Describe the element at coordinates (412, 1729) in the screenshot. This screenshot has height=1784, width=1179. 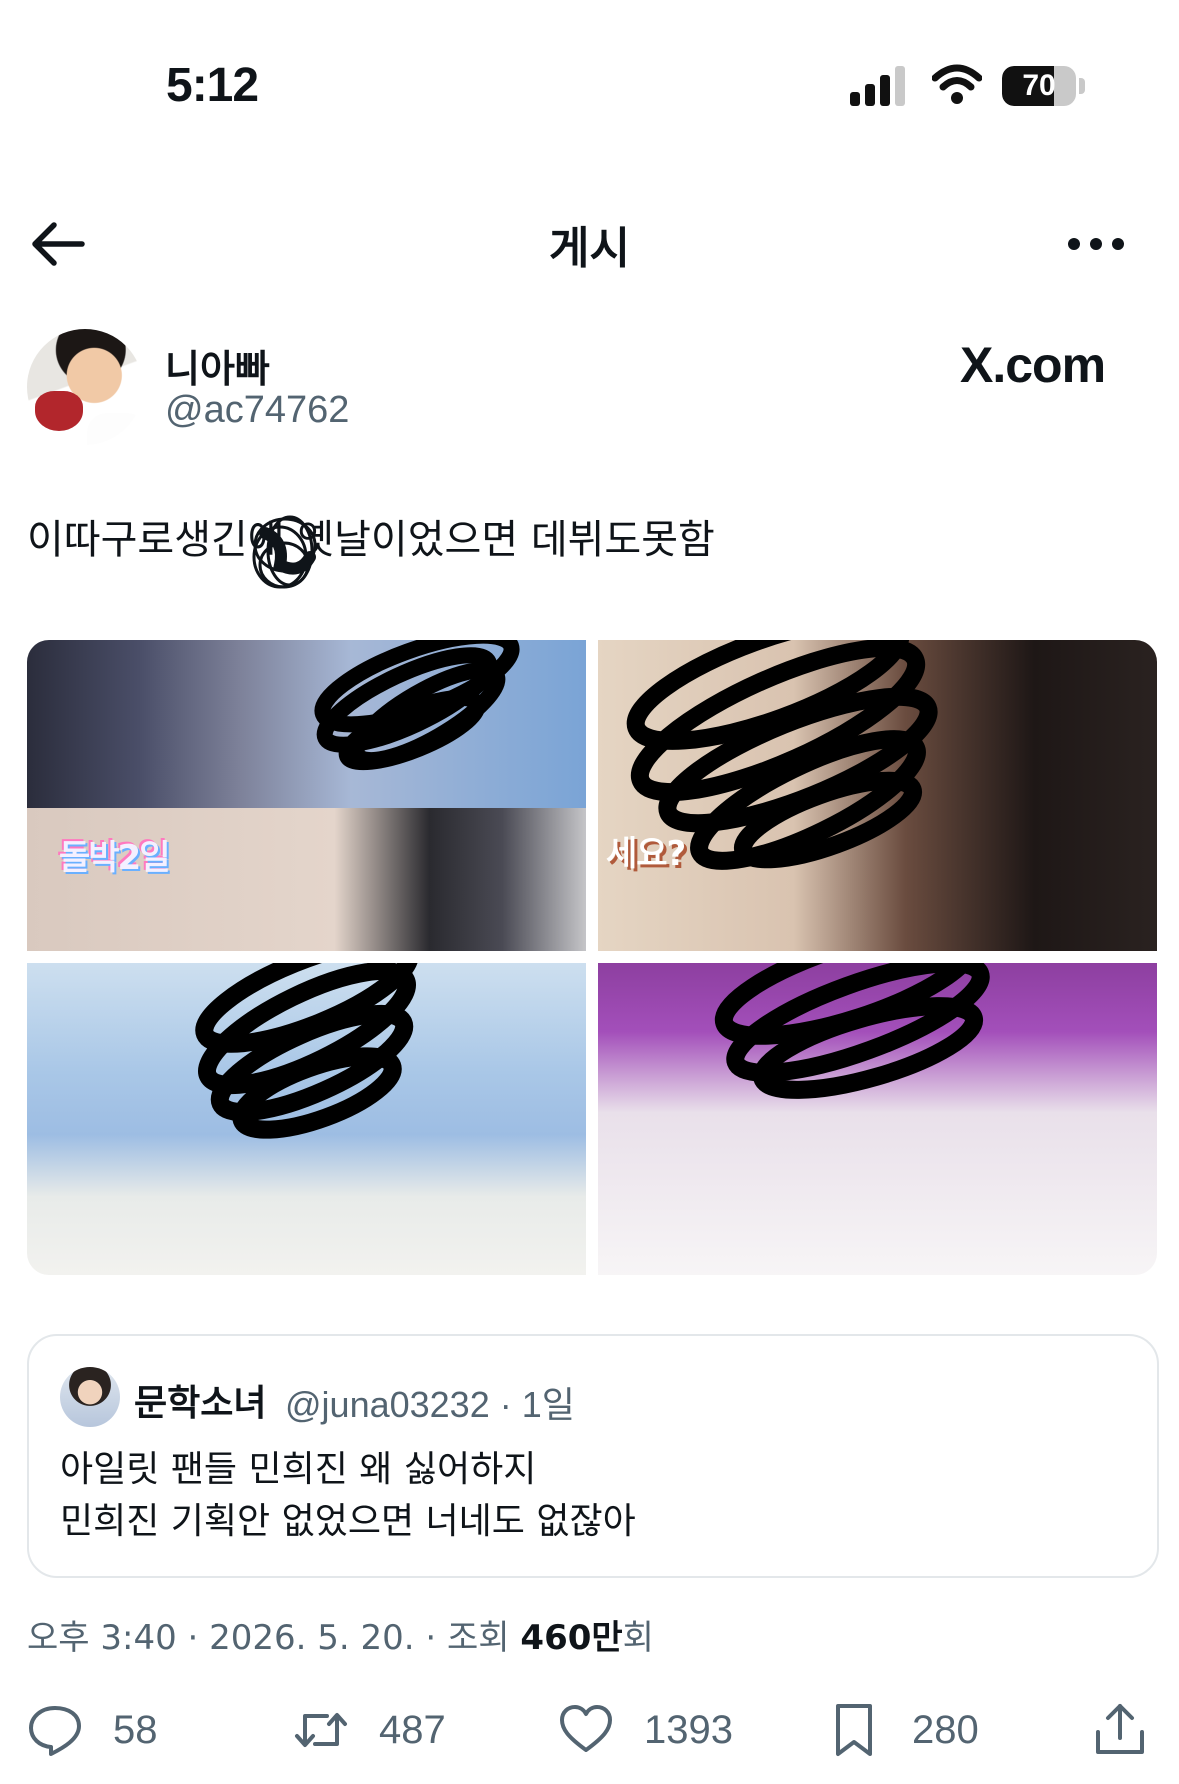
I see `repost-count: 487` at that location.